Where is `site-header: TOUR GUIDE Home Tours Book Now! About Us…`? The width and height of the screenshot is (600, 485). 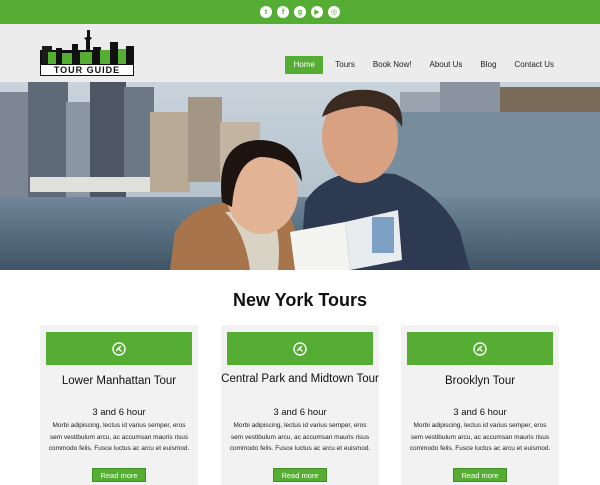 site-header: TOUR GUIDE Home Tours Book Now! About Us… is located at coordinates (300, 53).